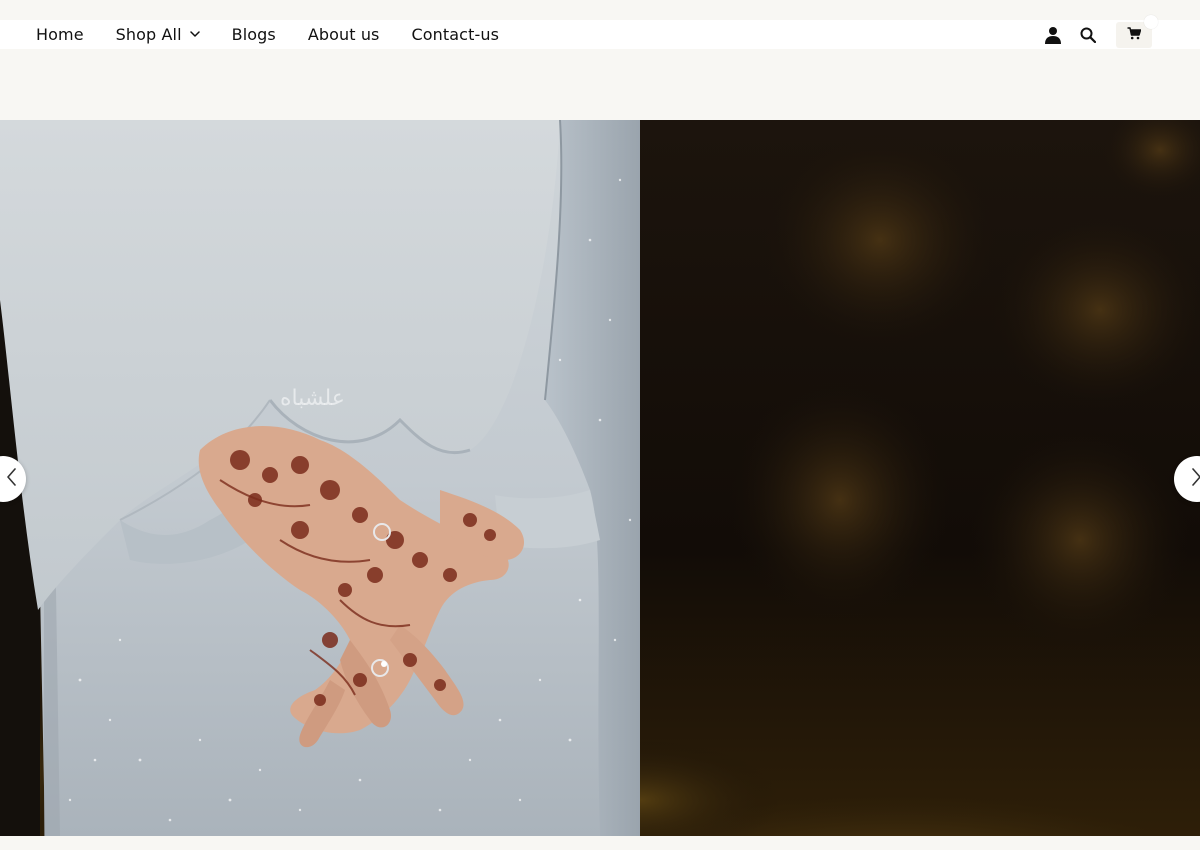 This screenshot has height=850, width=1200. Describe the element at coordinates (600, 31) in the screenshot. I see `header-navbar: Home Shop All Blogs About us Contact-us` at that location.